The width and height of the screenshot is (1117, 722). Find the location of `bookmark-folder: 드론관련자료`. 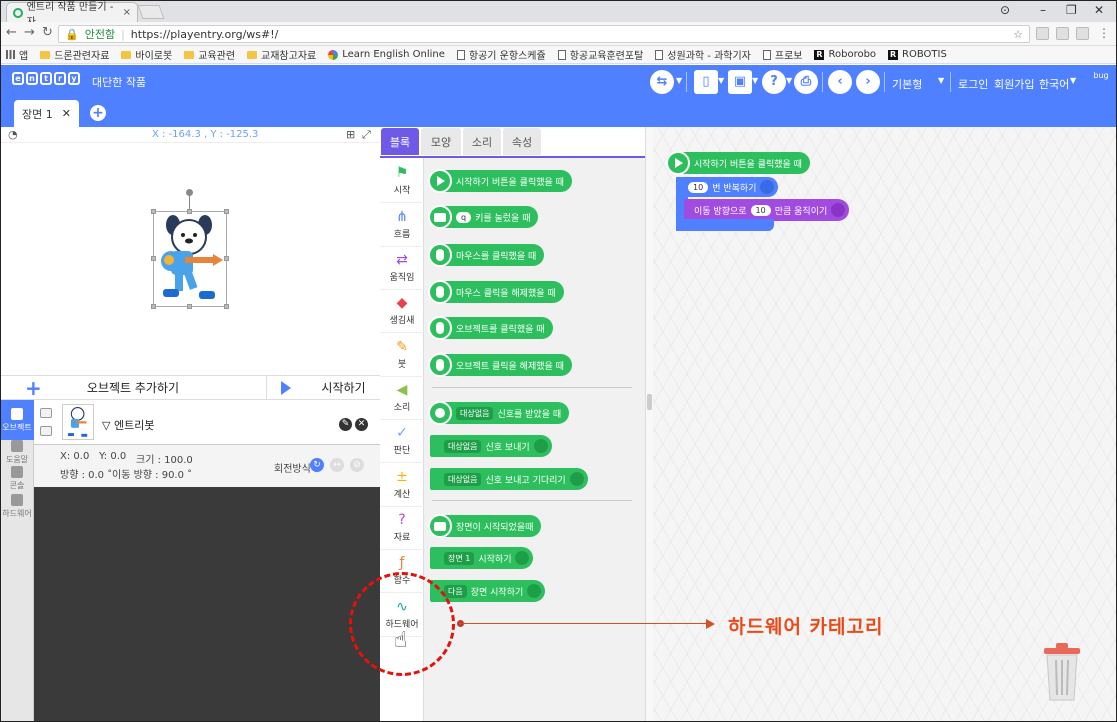

bookmark-folder: 드론관련자료 is located at coordinates (74, 54).